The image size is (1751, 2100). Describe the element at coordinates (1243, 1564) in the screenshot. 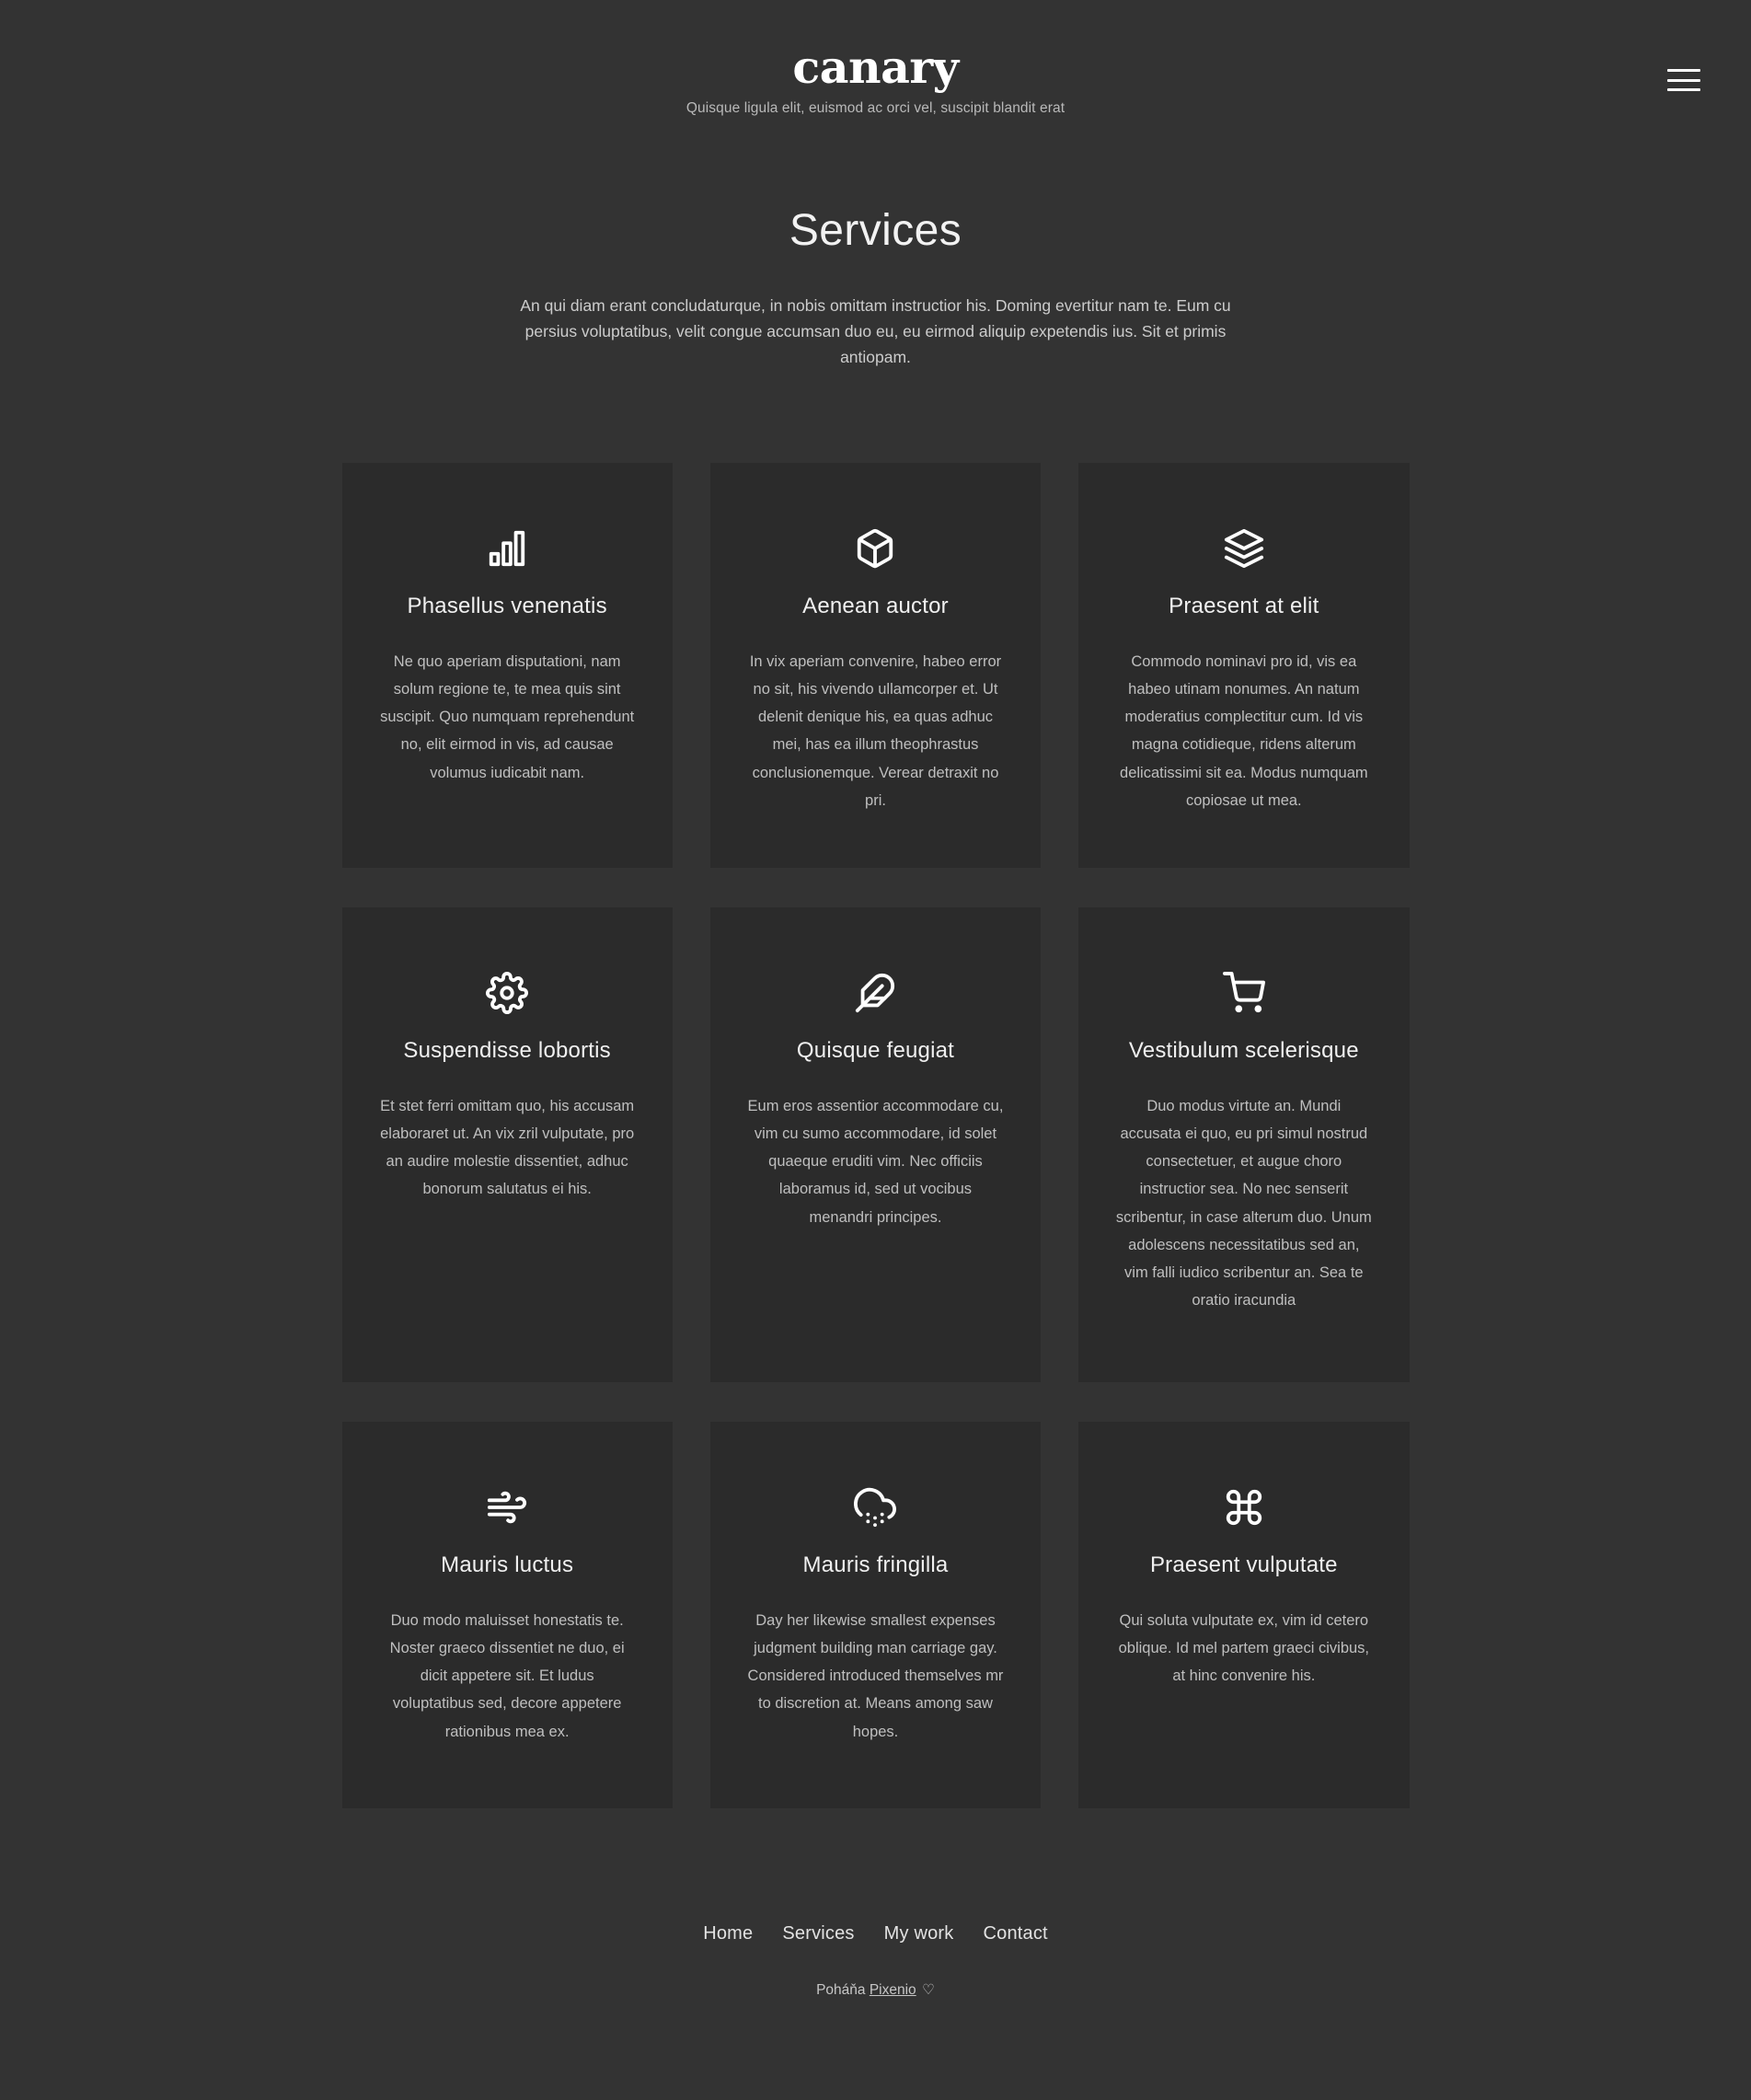

I see `card-title: Praesent vulputate` at that location.